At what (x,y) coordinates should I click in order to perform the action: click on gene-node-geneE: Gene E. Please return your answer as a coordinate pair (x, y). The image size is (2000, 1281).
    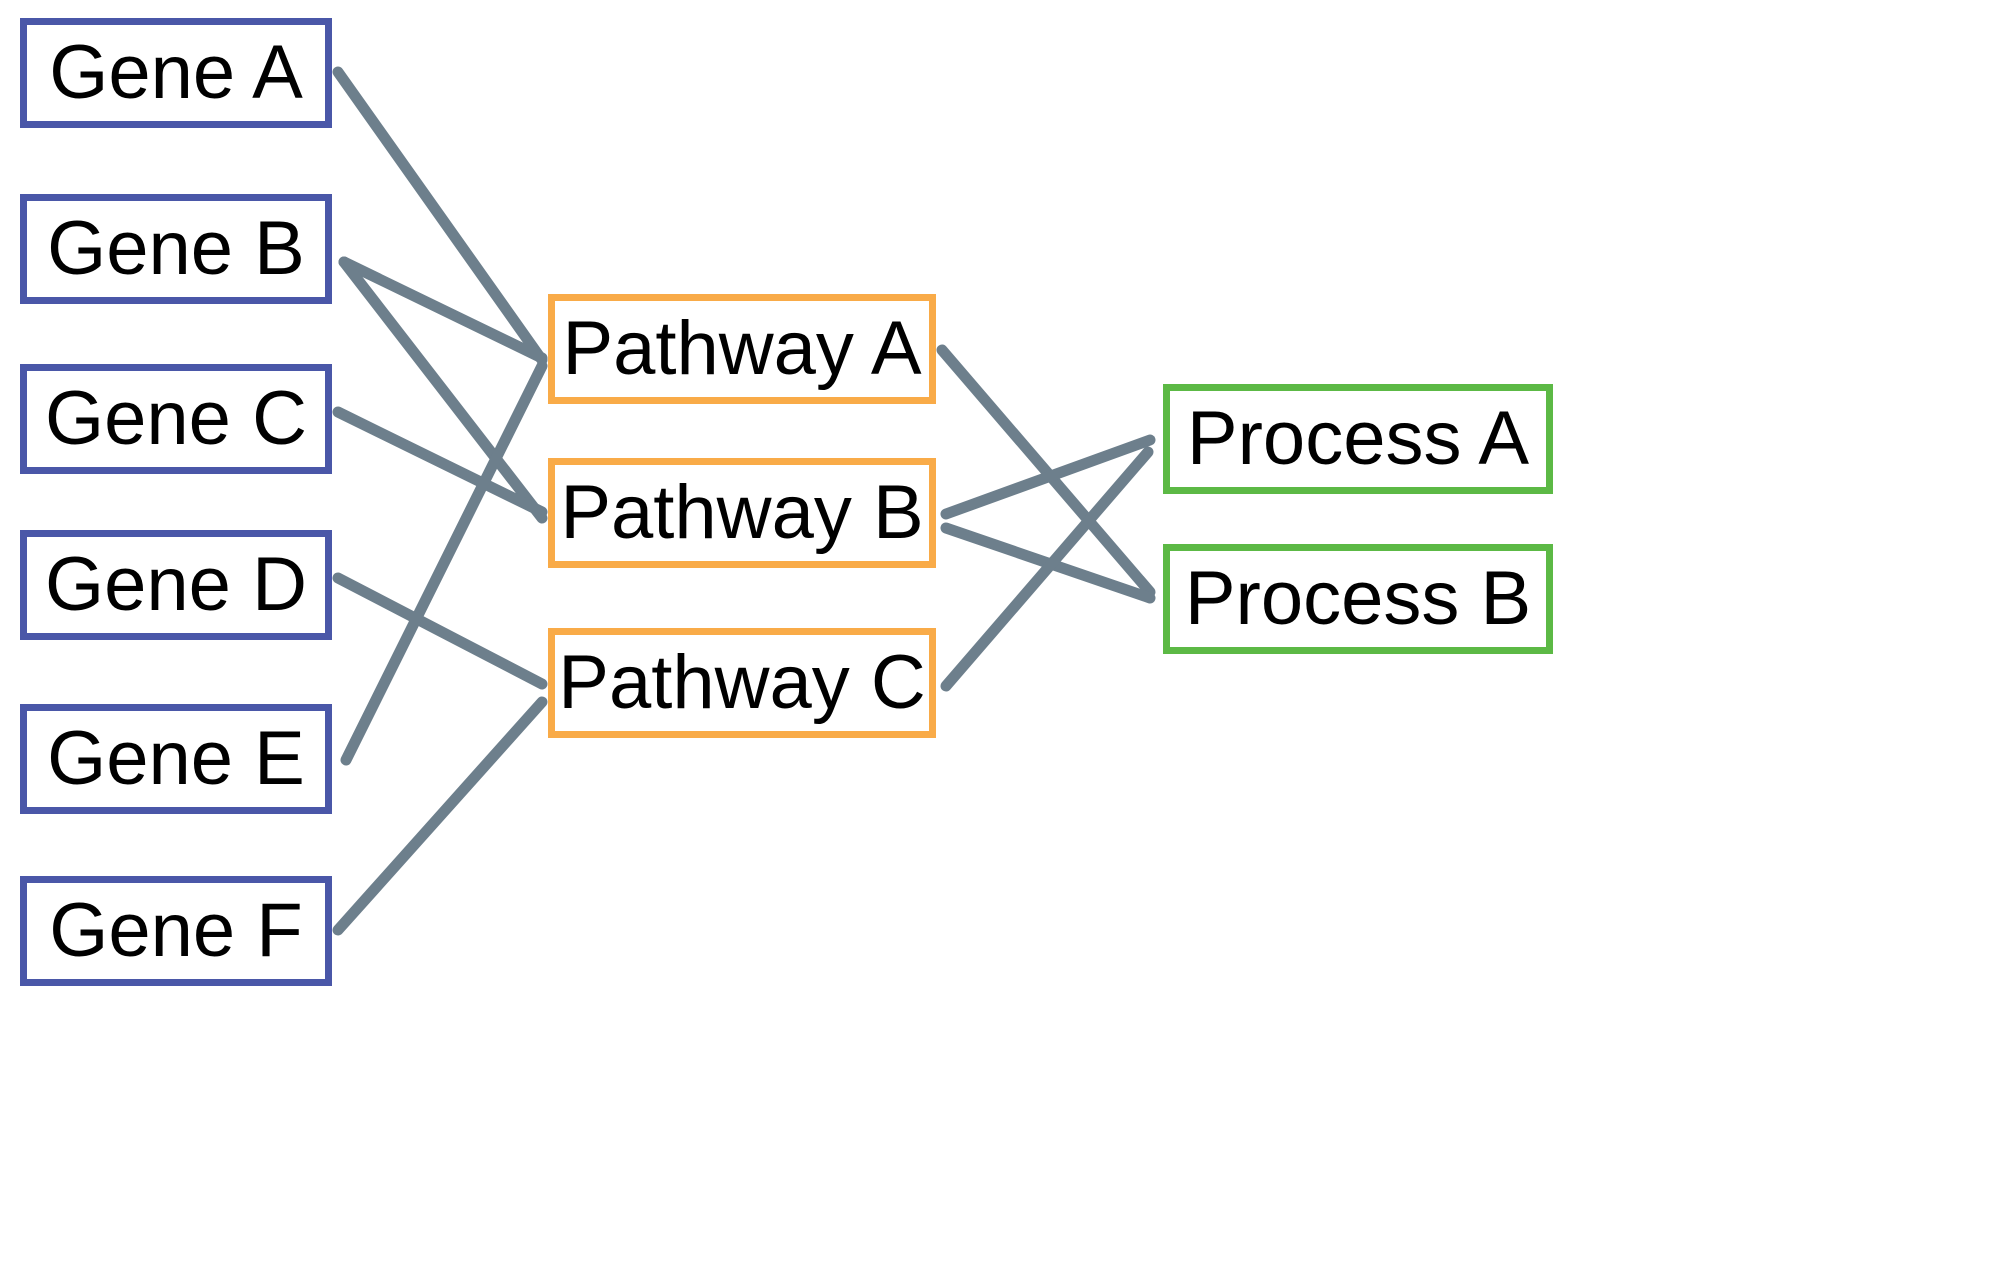
    Looking at the image, I should click on (176, 759).